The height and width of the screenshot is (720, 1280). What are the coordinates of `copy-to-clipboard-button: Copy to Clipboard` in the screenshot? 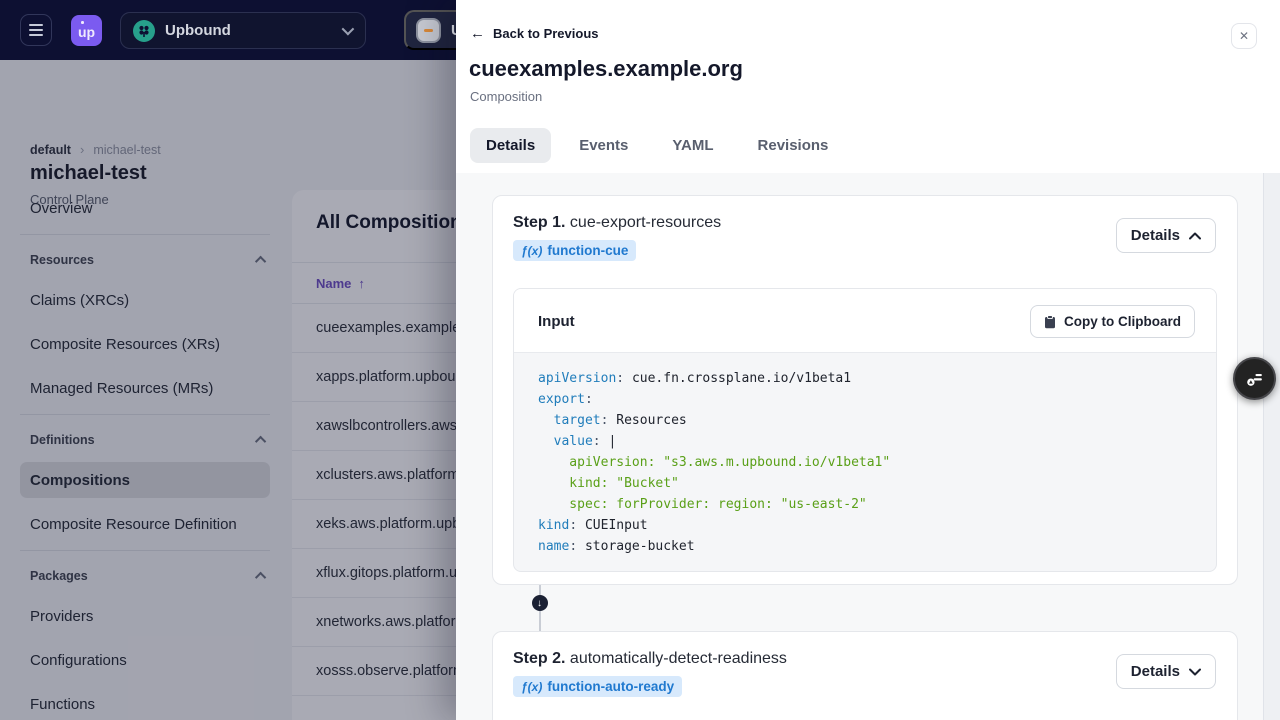 It's located at (1112, 321).